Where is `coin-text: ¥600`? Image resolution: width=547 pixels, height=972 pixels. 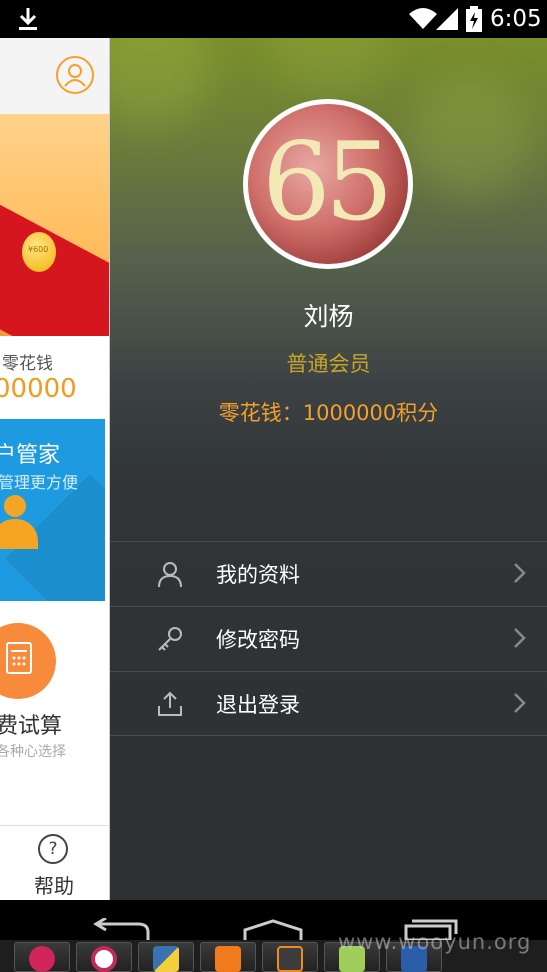 coin-text: ¥600 is located at coordinates (38, 249).